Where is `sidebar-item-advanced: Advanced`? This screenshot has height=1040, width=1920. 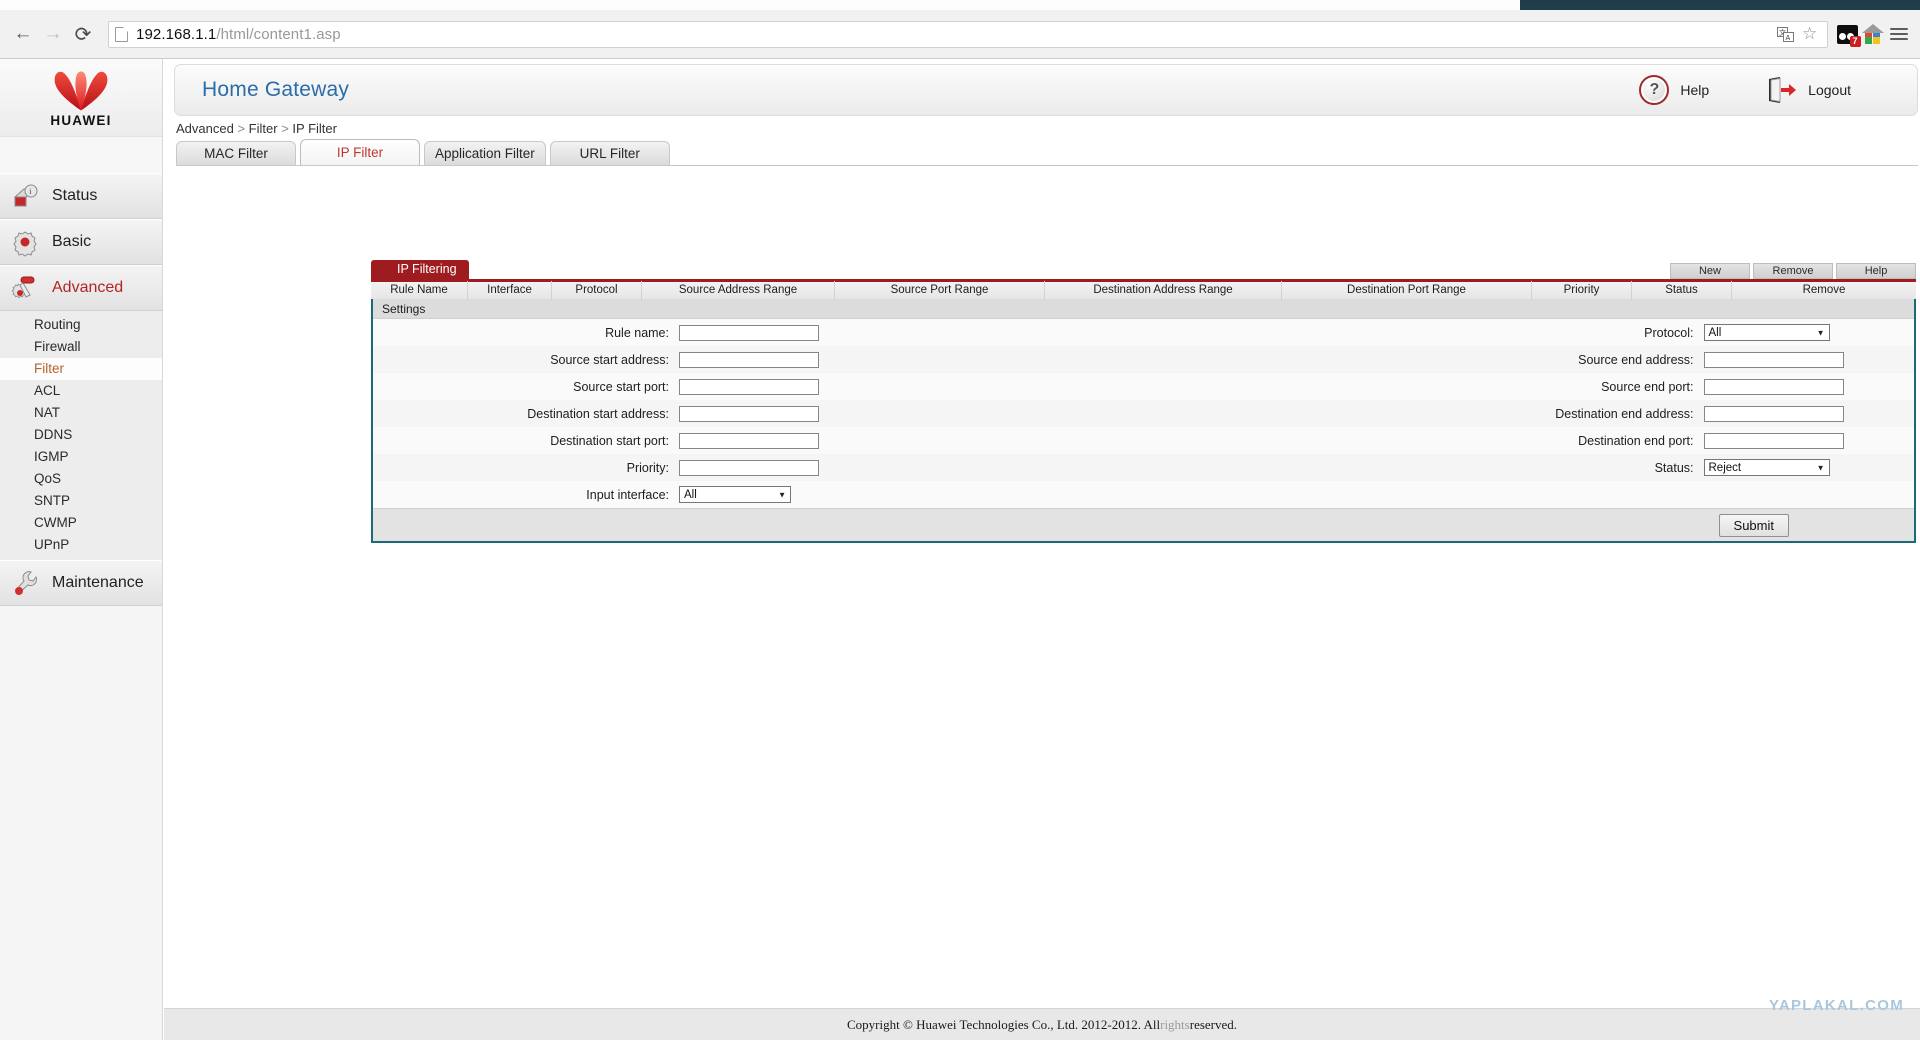 sidebar-item-advanced: Advanced is located at coordinates (81, 288).